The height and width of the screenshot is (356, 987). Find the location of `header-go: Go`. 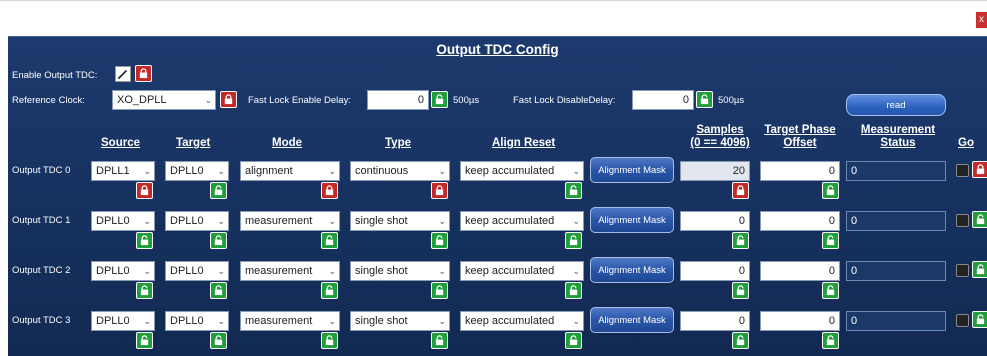

header-go: Go is located at coordinates (966, 143).